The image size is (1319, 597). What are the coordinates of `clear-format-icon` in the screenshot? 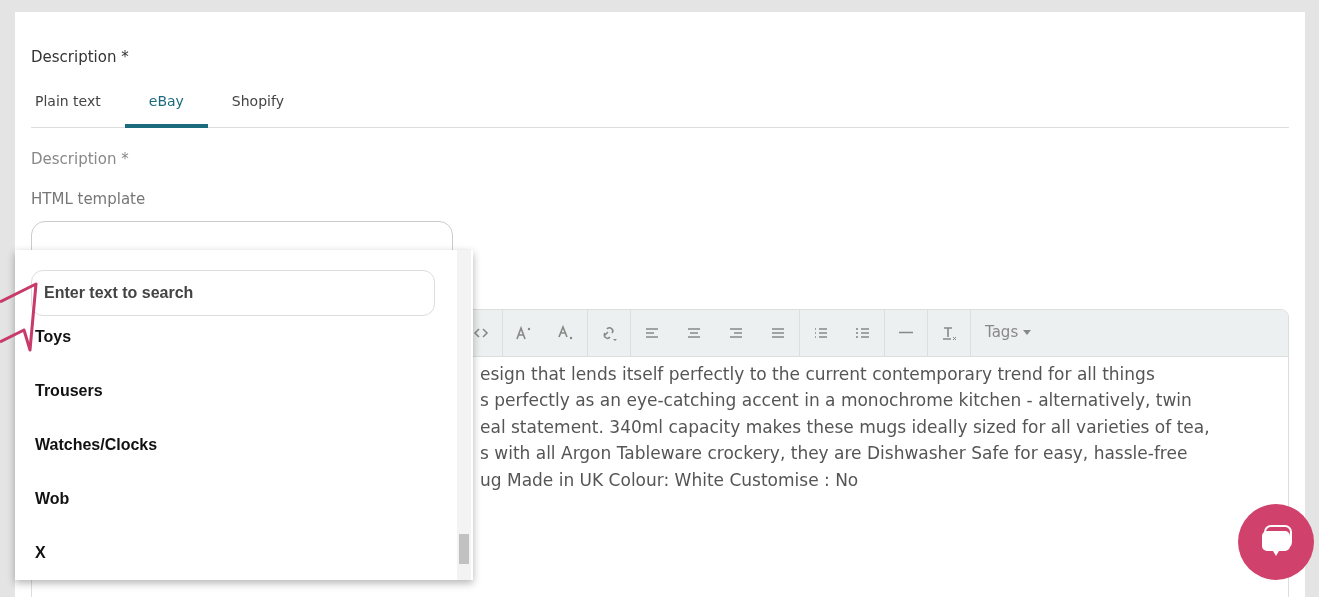 It's located at (949, 332).